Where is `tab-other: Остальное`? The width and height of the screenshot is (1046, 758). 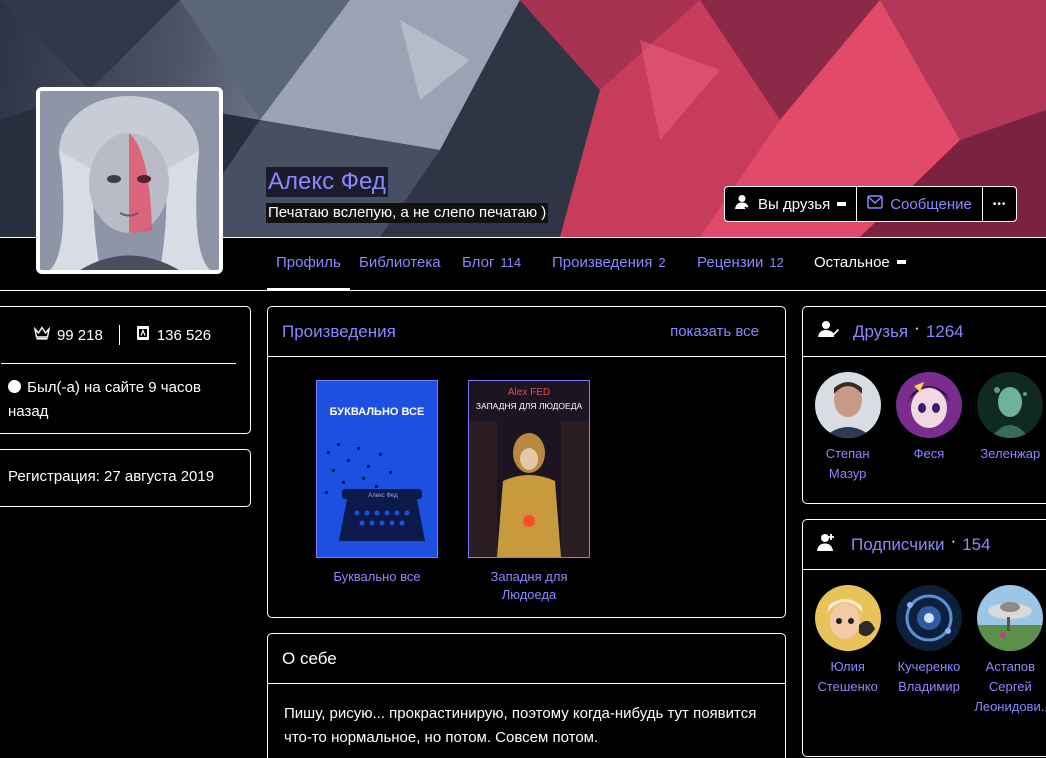
tab-other: Остальное is located at coordinates (860, 262).